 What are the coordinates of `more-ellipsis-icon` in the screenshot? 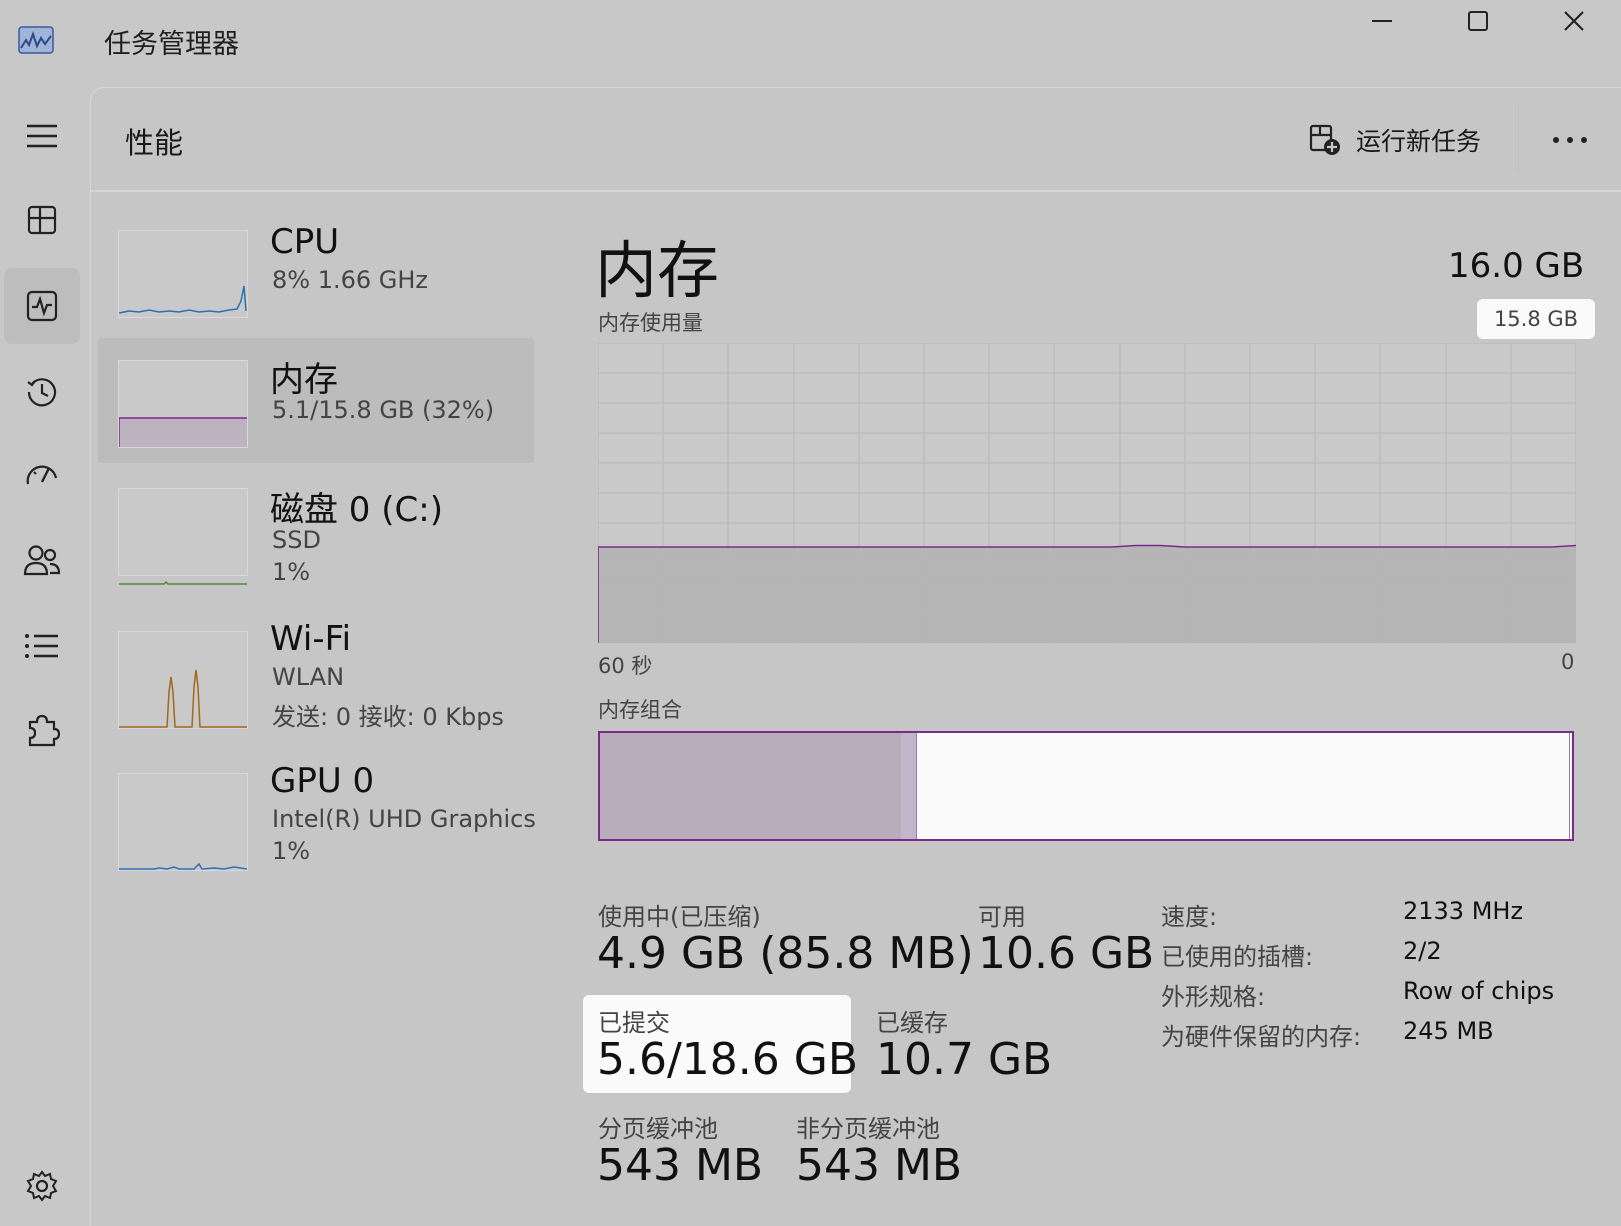 It's located at (1570, 140).